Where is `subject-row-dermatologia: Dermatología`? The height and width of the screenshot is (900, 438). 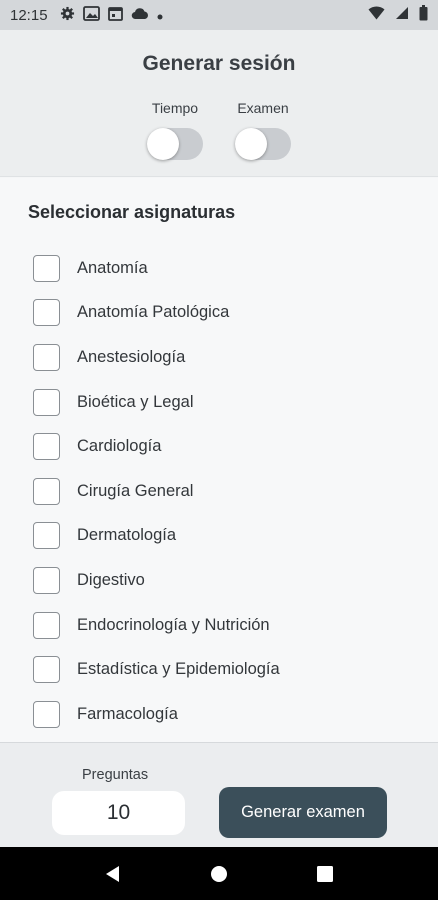
subject-row-dermatologia: Dermatología is located at coordinates (219, 536).